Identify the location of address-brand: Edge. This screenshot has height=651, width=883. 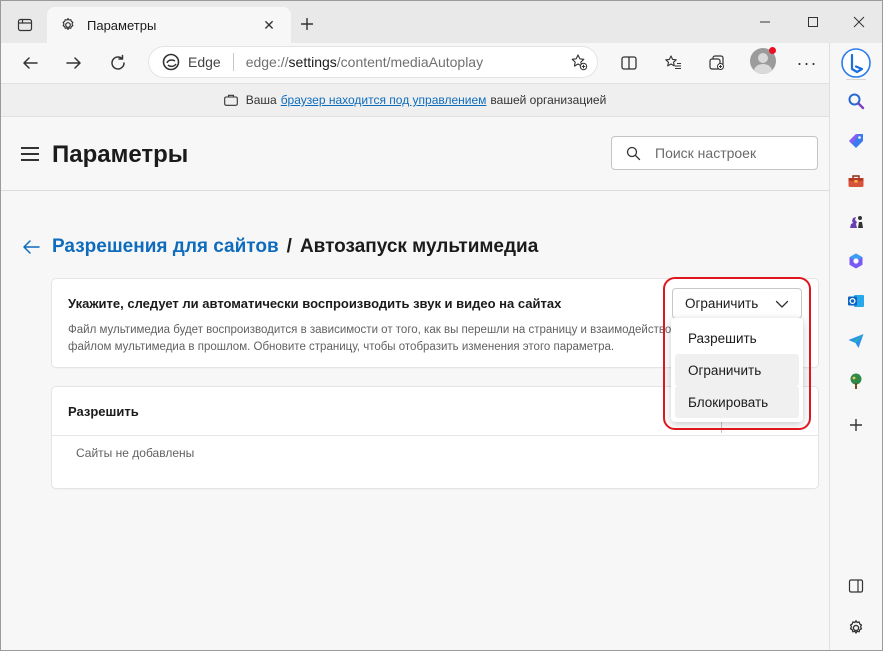
(204, 62).